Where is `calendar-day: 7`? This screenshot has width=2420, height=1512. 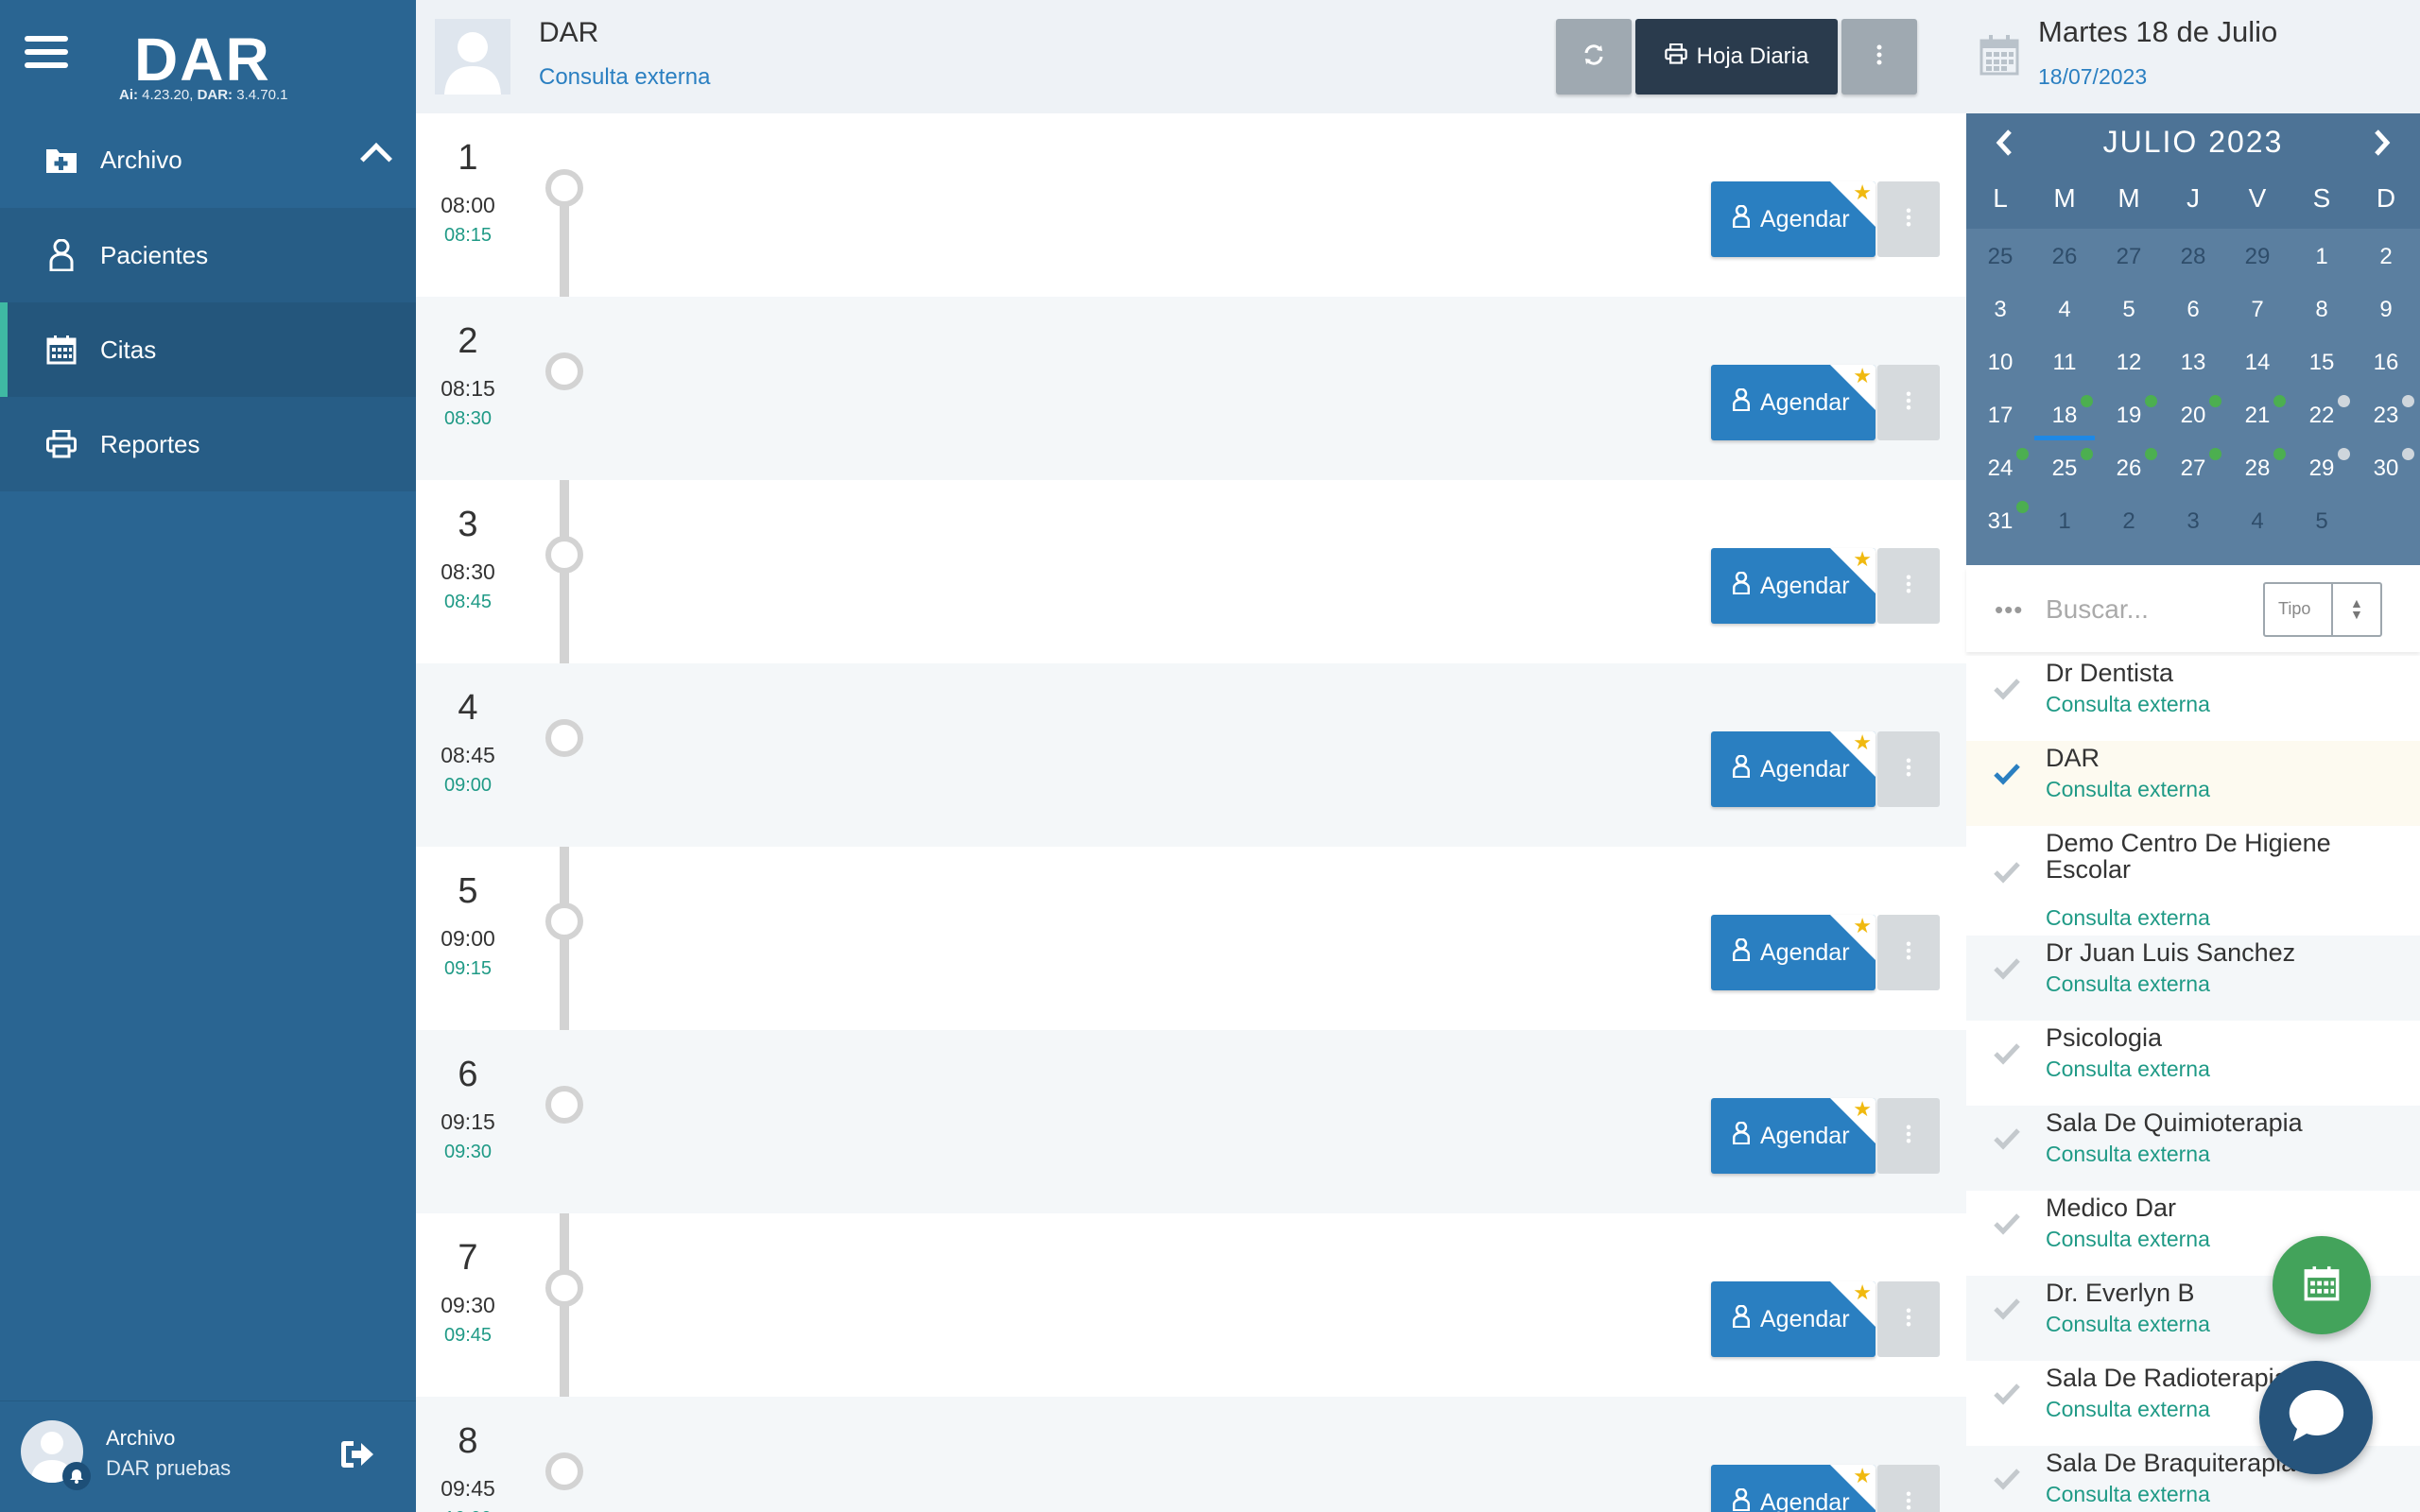
calendar-day: 7 is located at coordinates (2257, 310).